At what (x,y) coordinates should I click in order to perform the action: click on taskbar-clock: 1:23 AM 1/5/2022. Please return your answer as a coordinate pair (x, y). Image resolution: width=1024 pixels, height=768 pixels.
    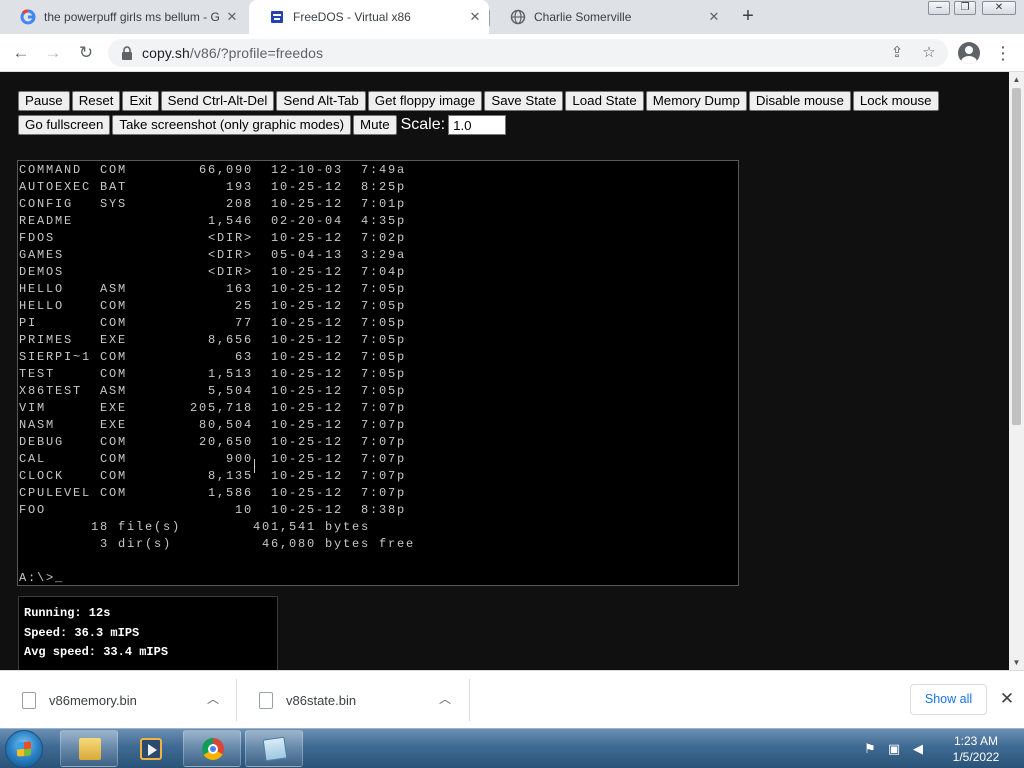
    Looking at the image, I should click on (976, 749).